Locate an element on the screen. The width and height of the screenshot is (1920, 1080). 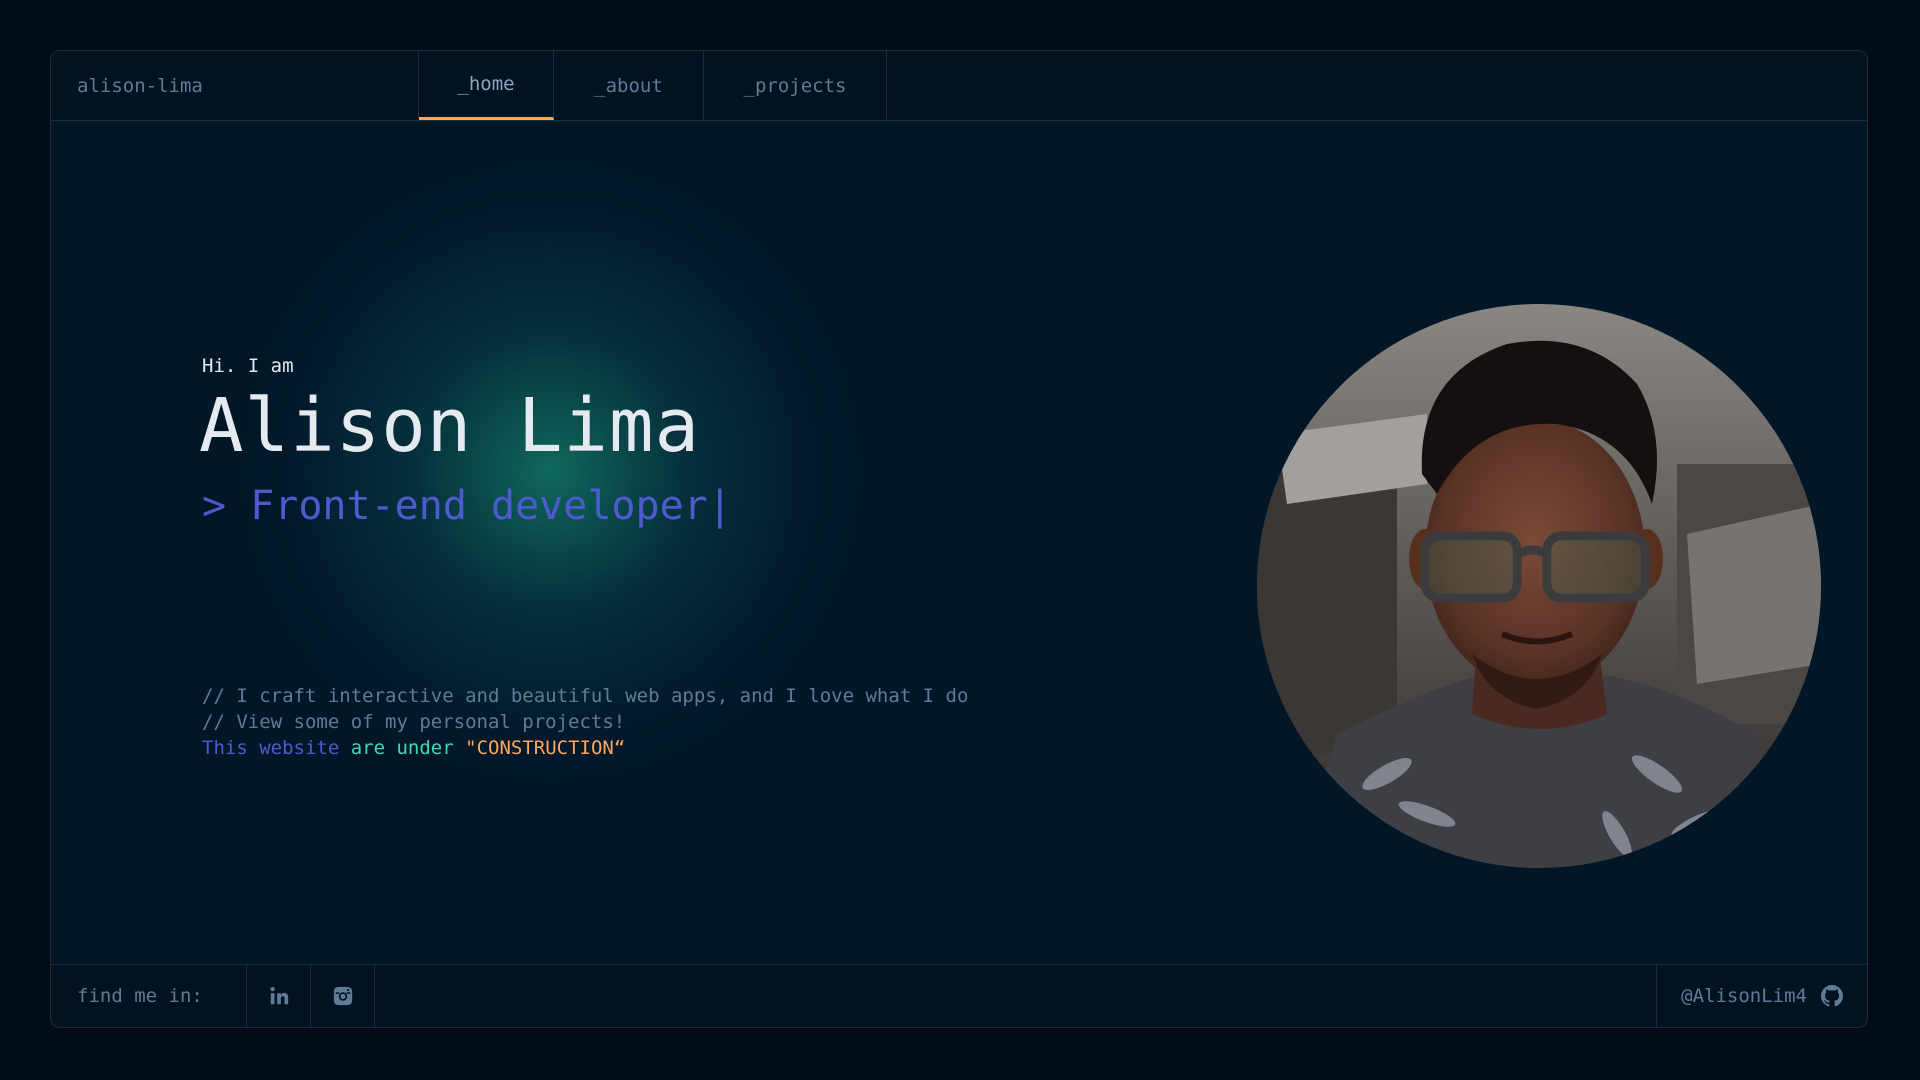
greeting-text: Hi. I am is located at coordinates (248, 366).